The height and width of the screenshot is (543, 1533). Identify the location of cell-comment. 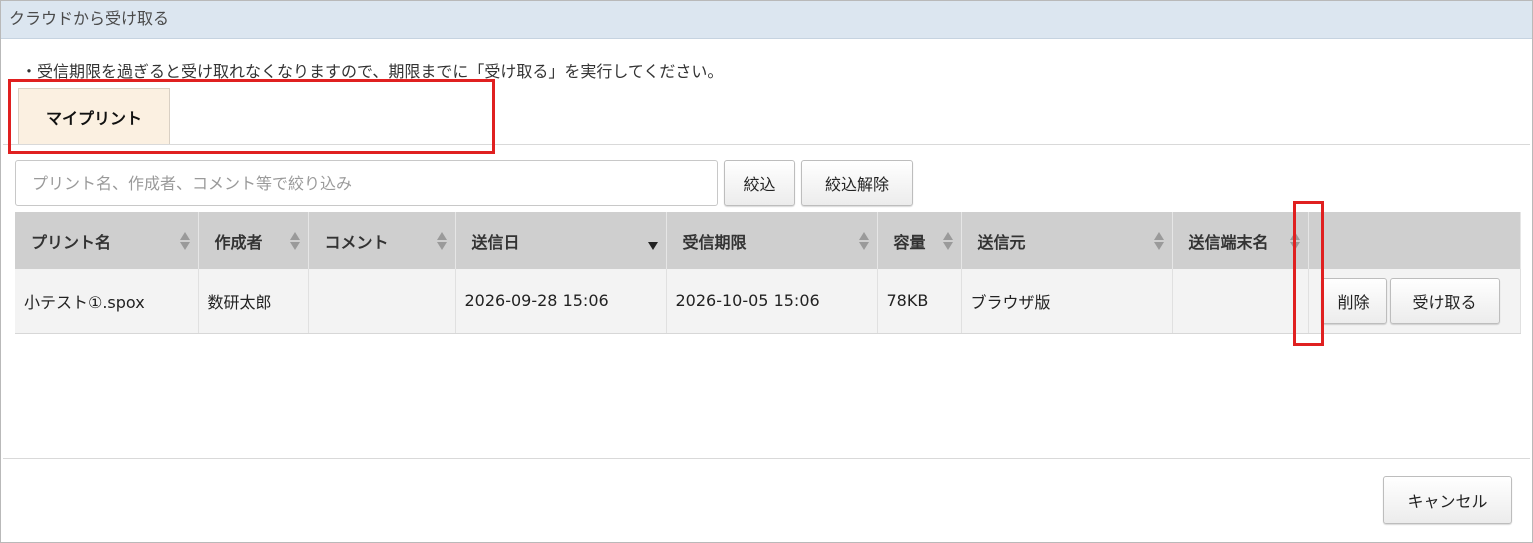
(382, 301).